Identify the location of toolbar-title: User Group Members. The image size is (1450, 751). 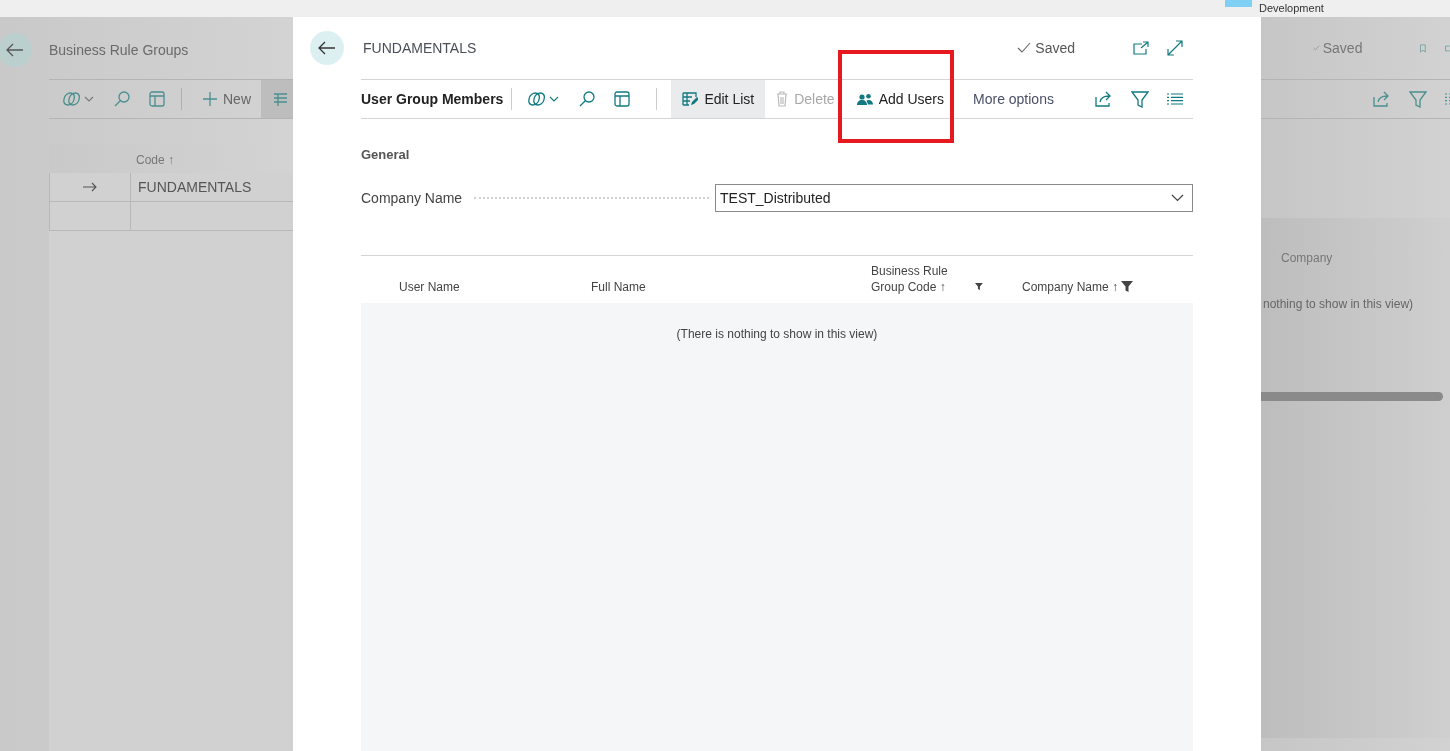
(432, 99).